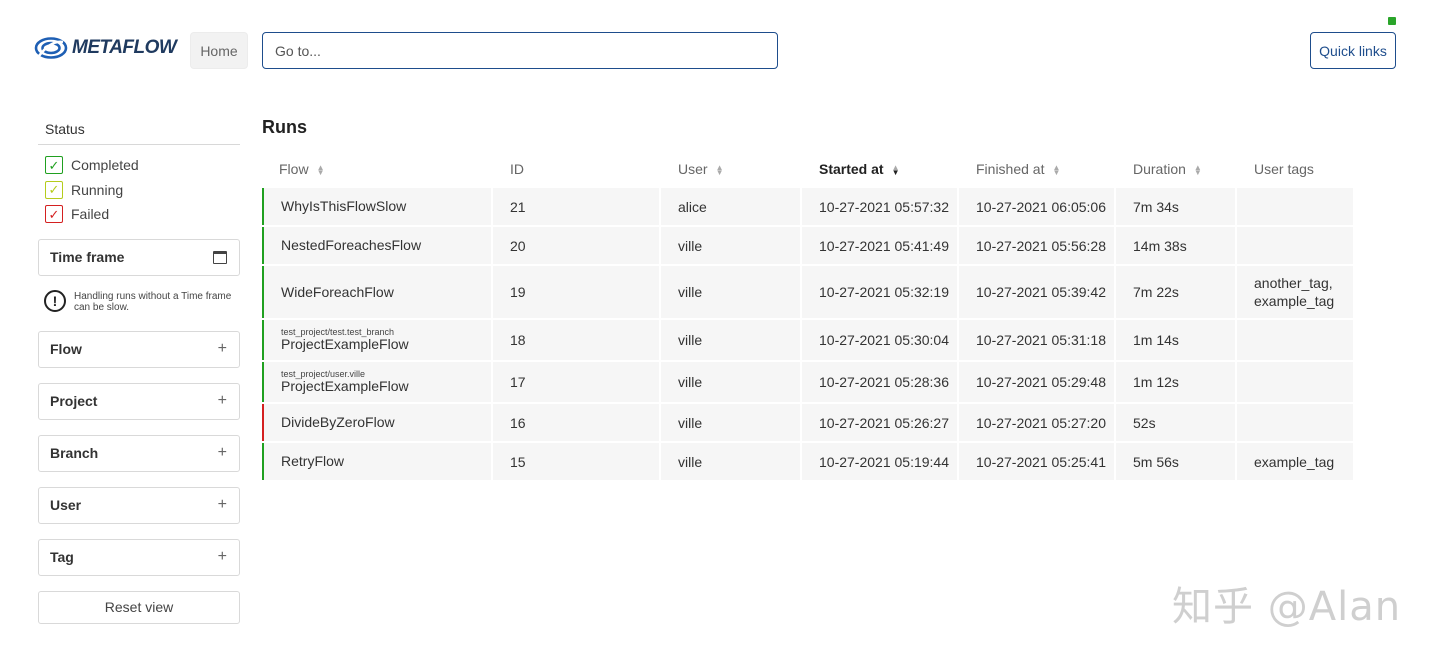 This screenshot has height=656, width=1440. What do you see at coordinates (1353, 50) in the screenshot?
I see `quick-links-button: Quick links` at bounding box center [1353, 50].